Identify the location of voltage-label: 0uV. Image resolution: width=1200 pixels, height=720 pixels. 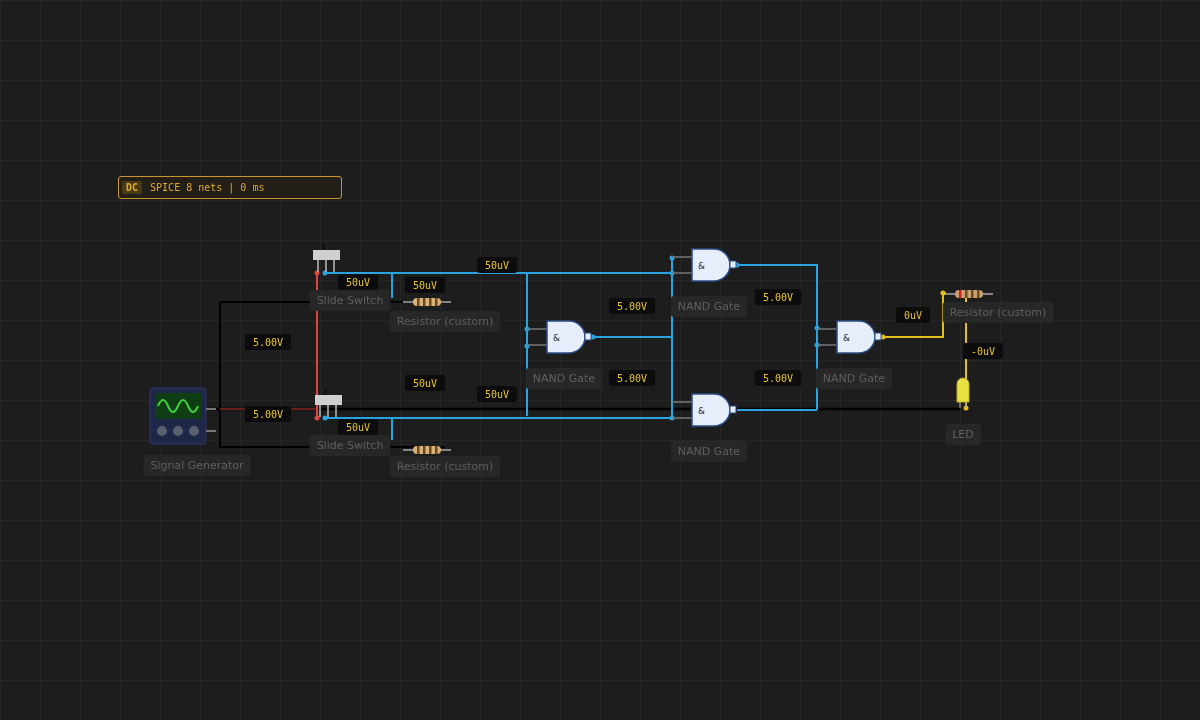
(913, 315).